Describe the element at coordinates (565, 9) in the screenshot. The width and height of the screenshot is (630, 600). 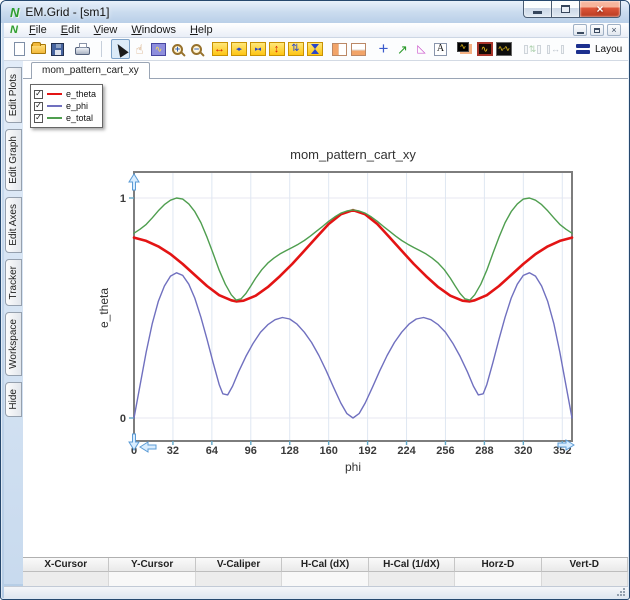
I see `maximize-button` at that location.